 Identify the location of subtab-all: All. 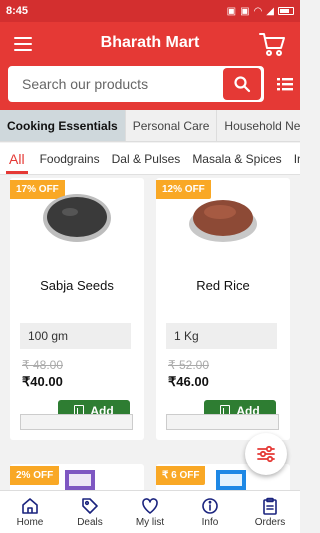
(17, 158).